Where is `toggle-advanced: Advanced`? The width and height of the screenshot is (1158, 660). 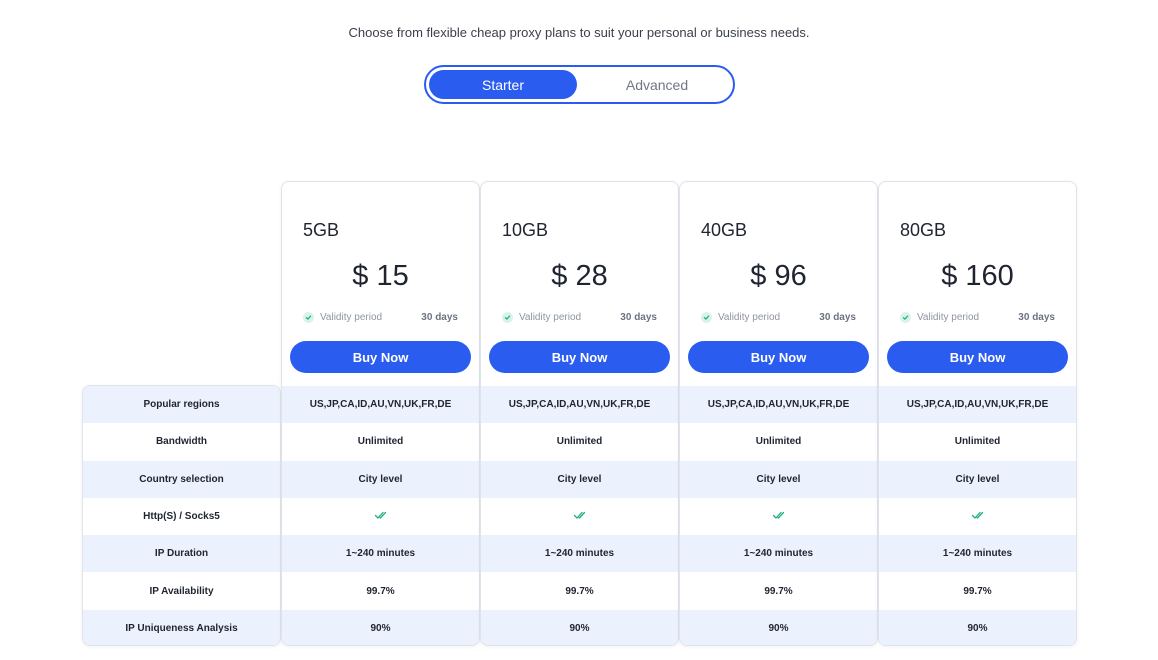
toggle-advanced: Advanced is located at coordinates (657, 84).